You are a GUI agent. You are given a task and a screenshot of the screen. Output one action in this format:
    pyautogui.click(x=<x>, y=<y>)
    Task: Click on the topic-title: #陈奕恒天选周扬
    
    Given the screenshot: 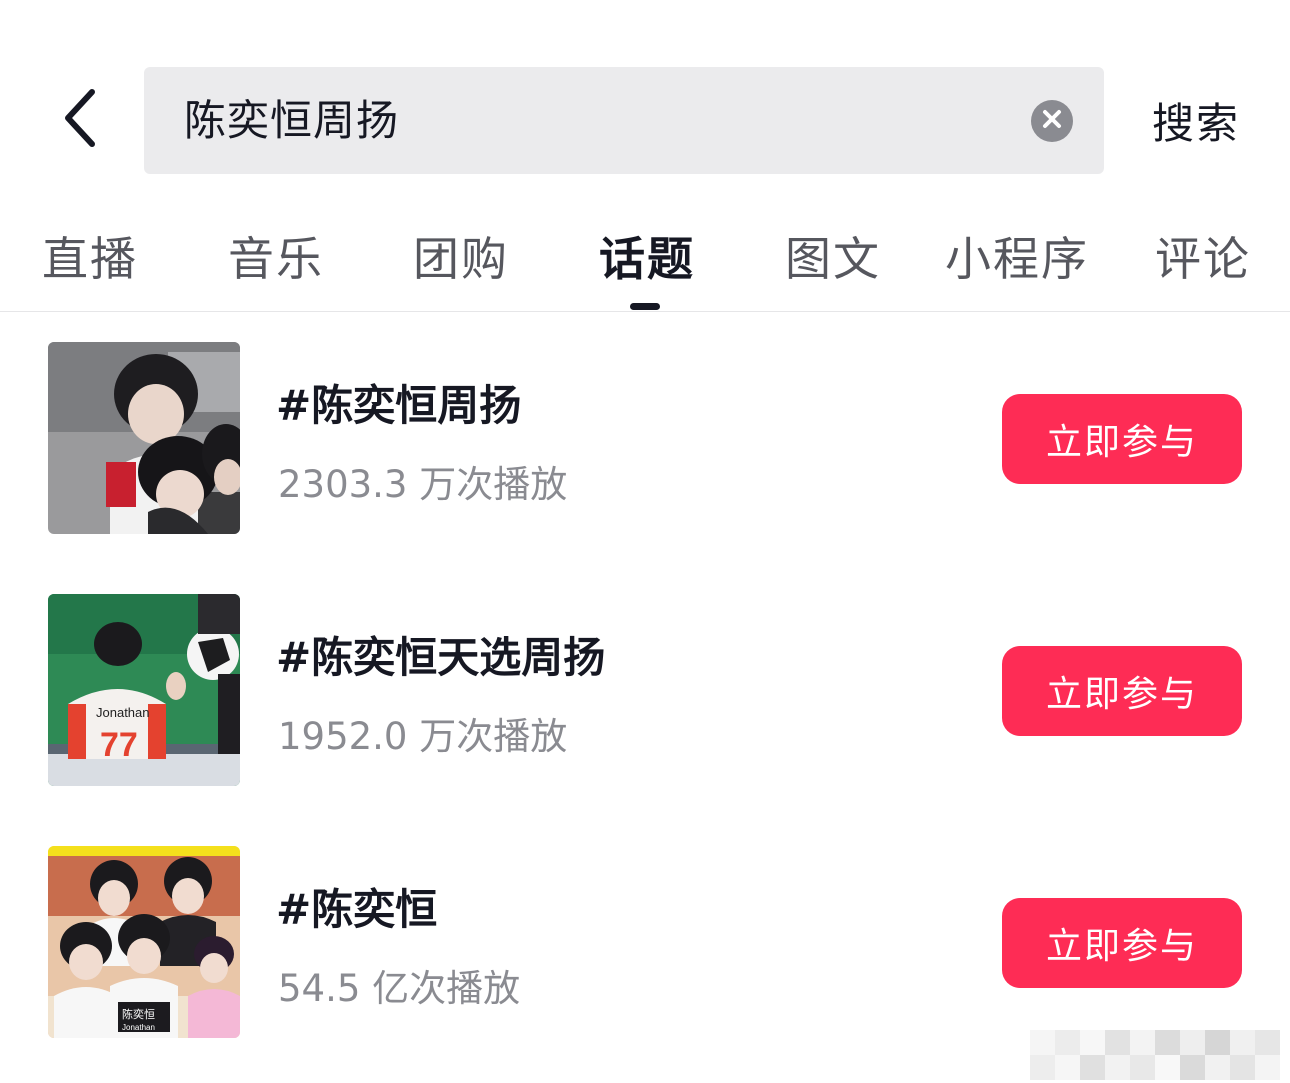 What is the action you would take?
    pyautogui.click(x=440, y=654)
    